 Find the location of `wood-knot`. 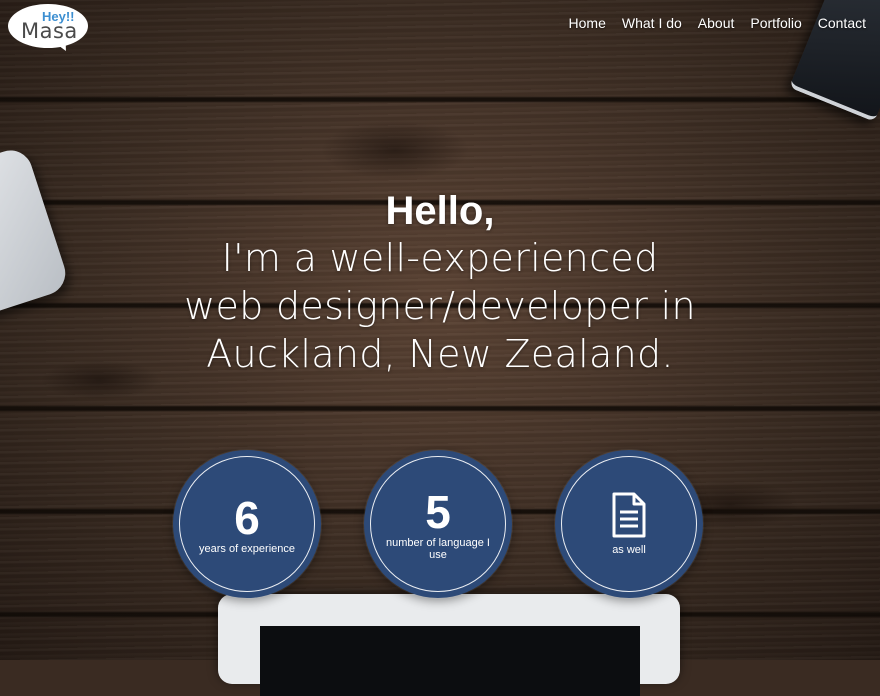

wood-knot is located at coordinates (395, 150).